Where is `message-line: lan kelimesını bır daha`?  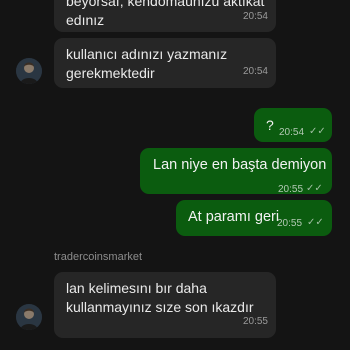 message-line: lan kelimesını bır daha is located at coordinates (136, 288).